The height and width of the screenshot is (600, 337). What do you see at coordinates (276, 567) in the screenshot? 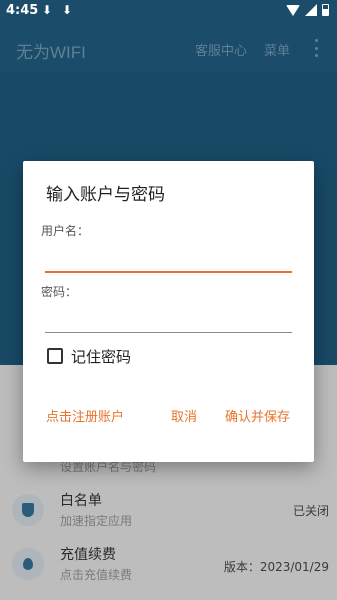
I see `version-label: 版本：2023/01/29` at bounding box center [276, 567].